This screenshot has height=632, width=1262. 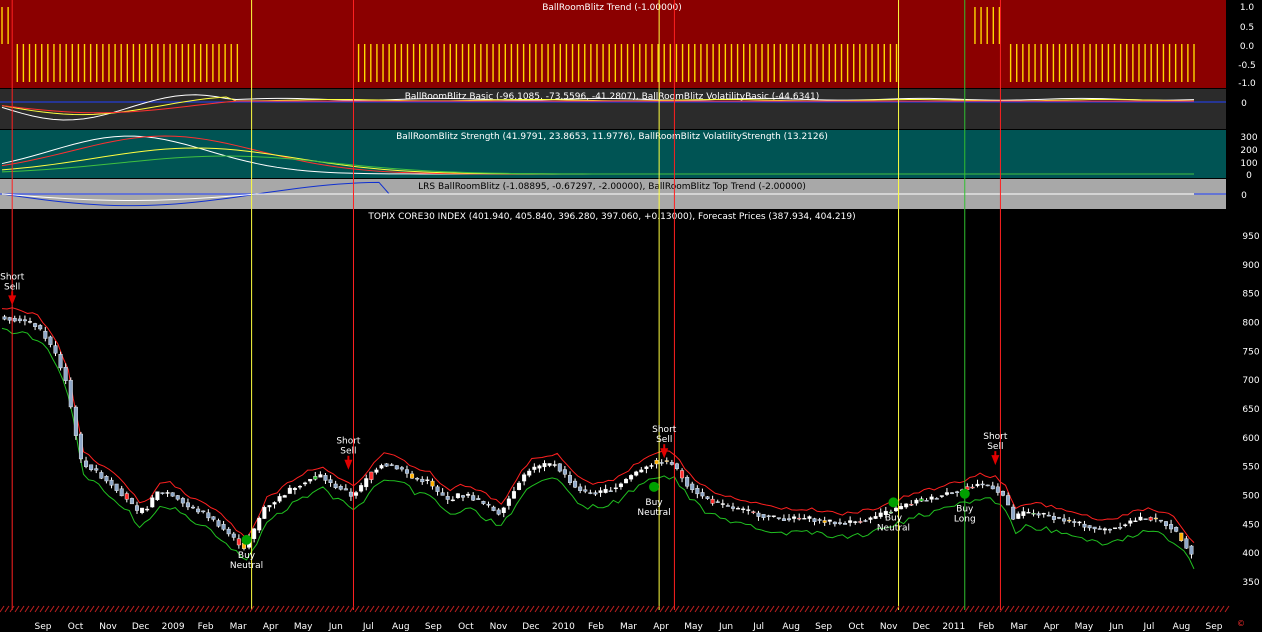 I want to click on x-axis-label: Feb, so click(x=986, y=627).